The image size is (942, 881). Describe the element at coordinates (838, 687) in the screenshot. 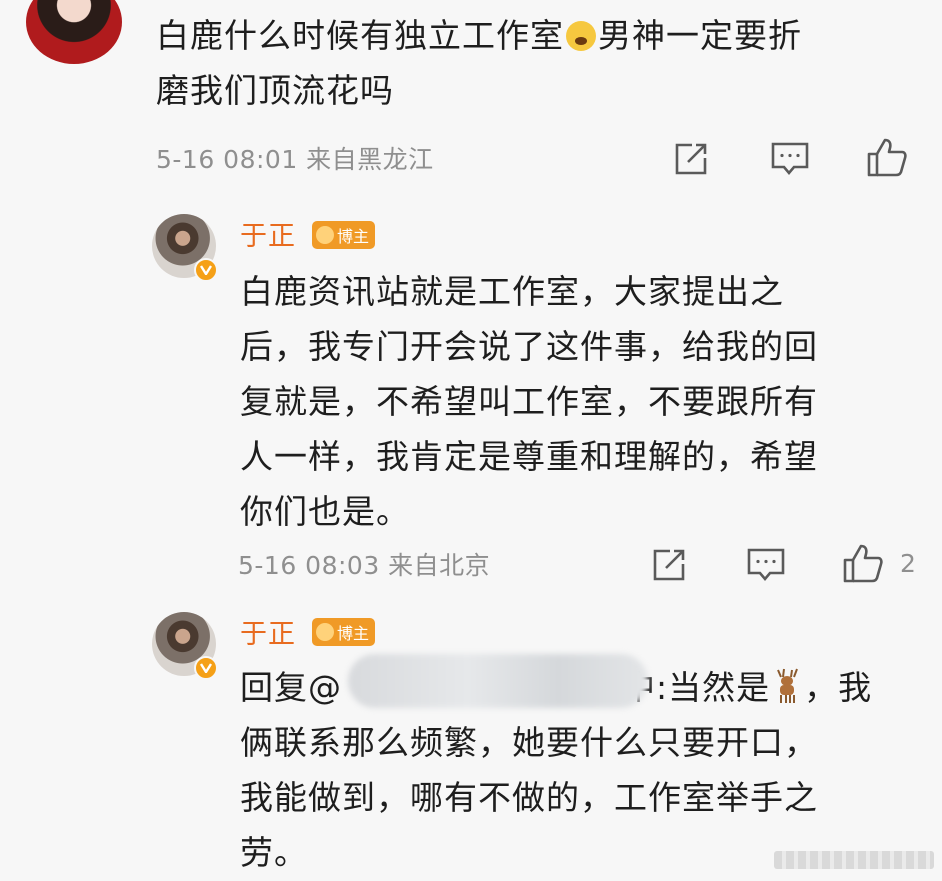

I see `reply2-line1-suffix: ，我` at that location.